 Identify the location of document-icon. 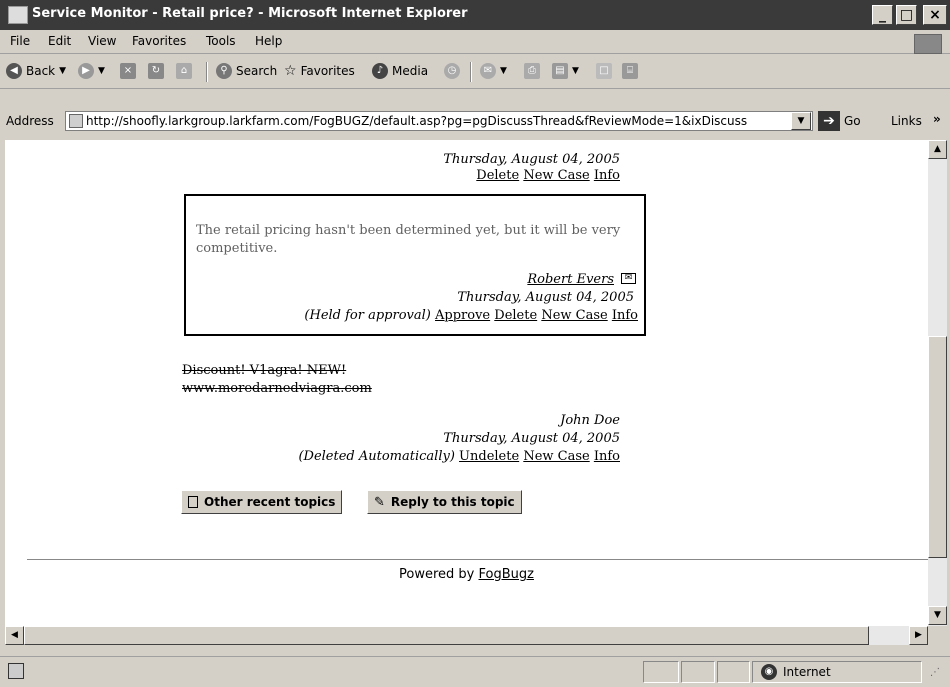
(193, 502).